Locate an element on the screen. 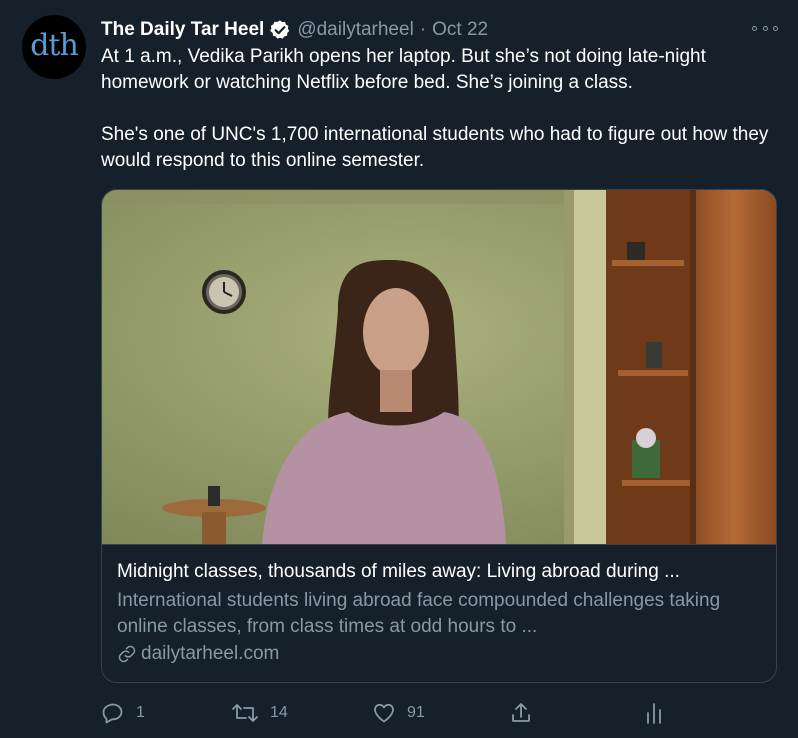 This screenshot has width=798, height=738. share-icon is located at coordinates (521, 712).